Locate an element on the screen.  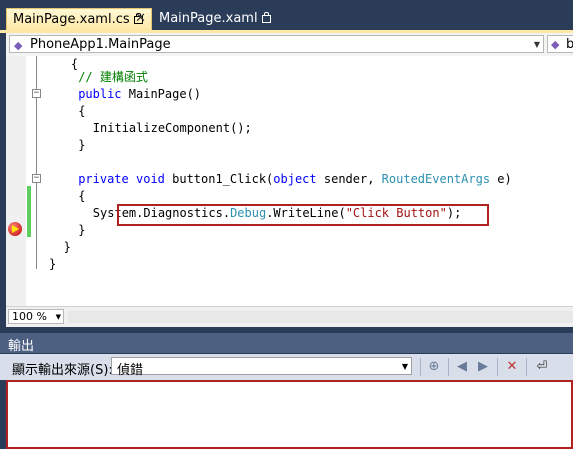
output-toolbar: 顯示輸出來源(S): 偵錯 ▼ ⊕ ◀ ▶ ✕ ⏎ is located at coordinates (286, 367).